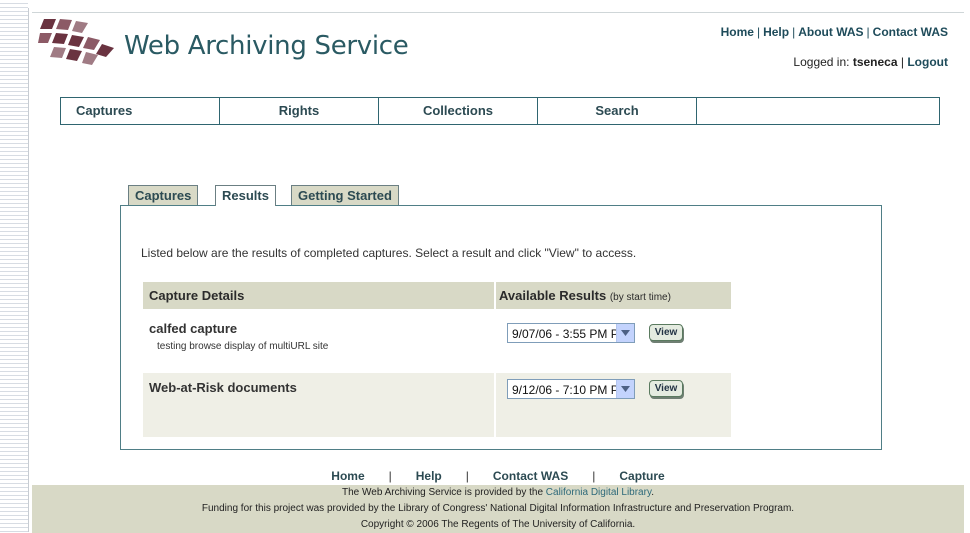  I want to click on top-links: Home | Help | About WAS | Contact WAS, so click(834, 32).